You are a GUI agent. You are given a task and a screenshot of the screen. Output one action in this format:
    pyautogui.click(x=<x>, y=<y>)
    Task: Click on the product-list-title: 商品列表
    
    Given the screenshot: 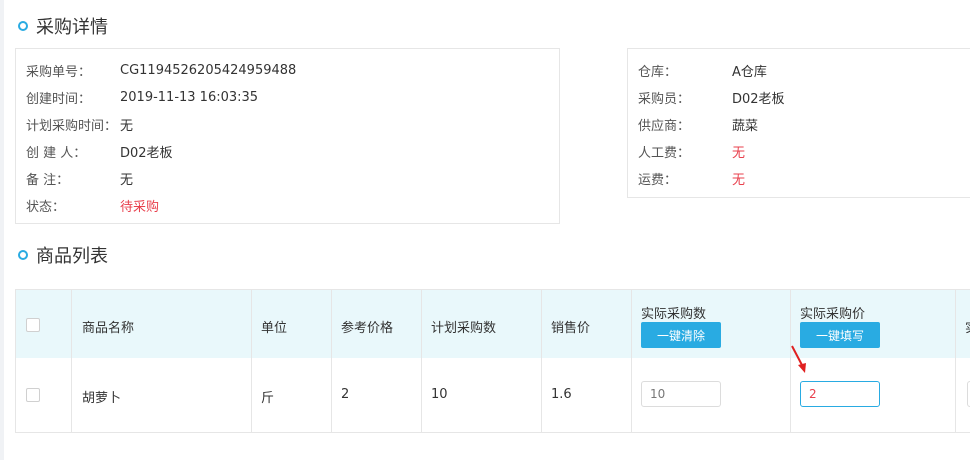 What is the action you would take?
    pyautogui.click(x=63, y=255)
    